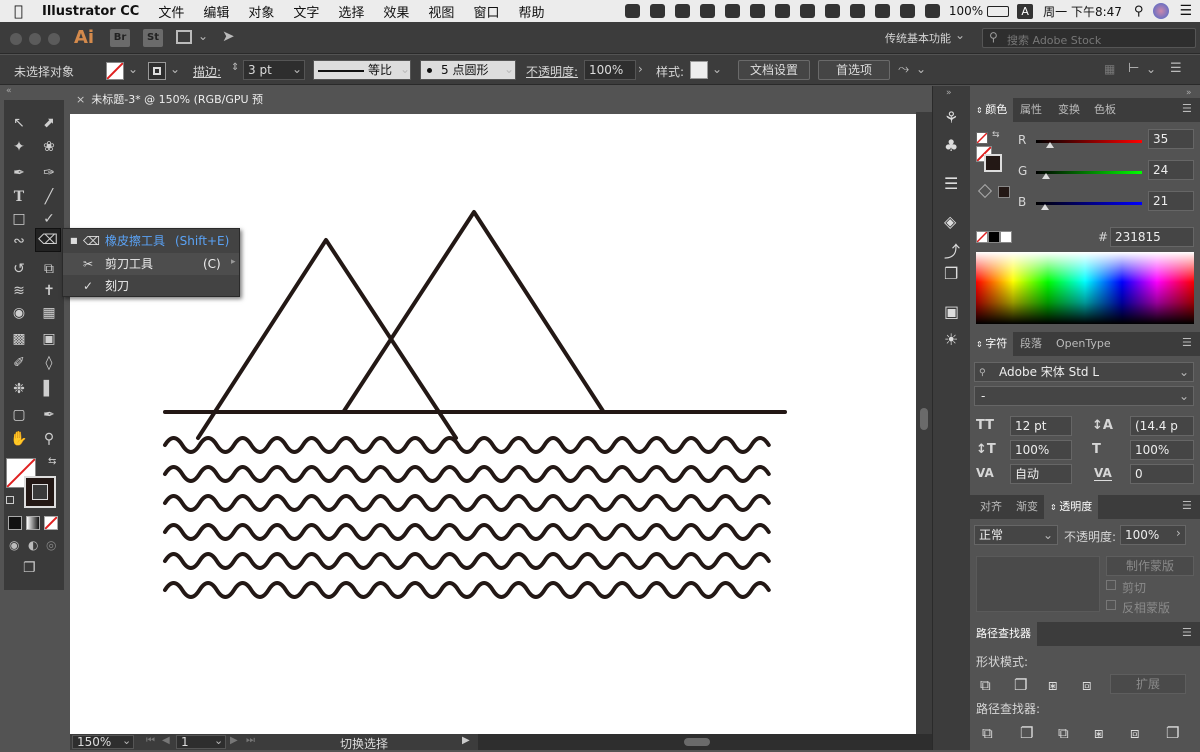 Image resolution: width=1200 pixels, height=752 pixels. Describe the element at coordinates (29, 568) in the screenshot. I see `screen-mode-icon: ❐` at that location.